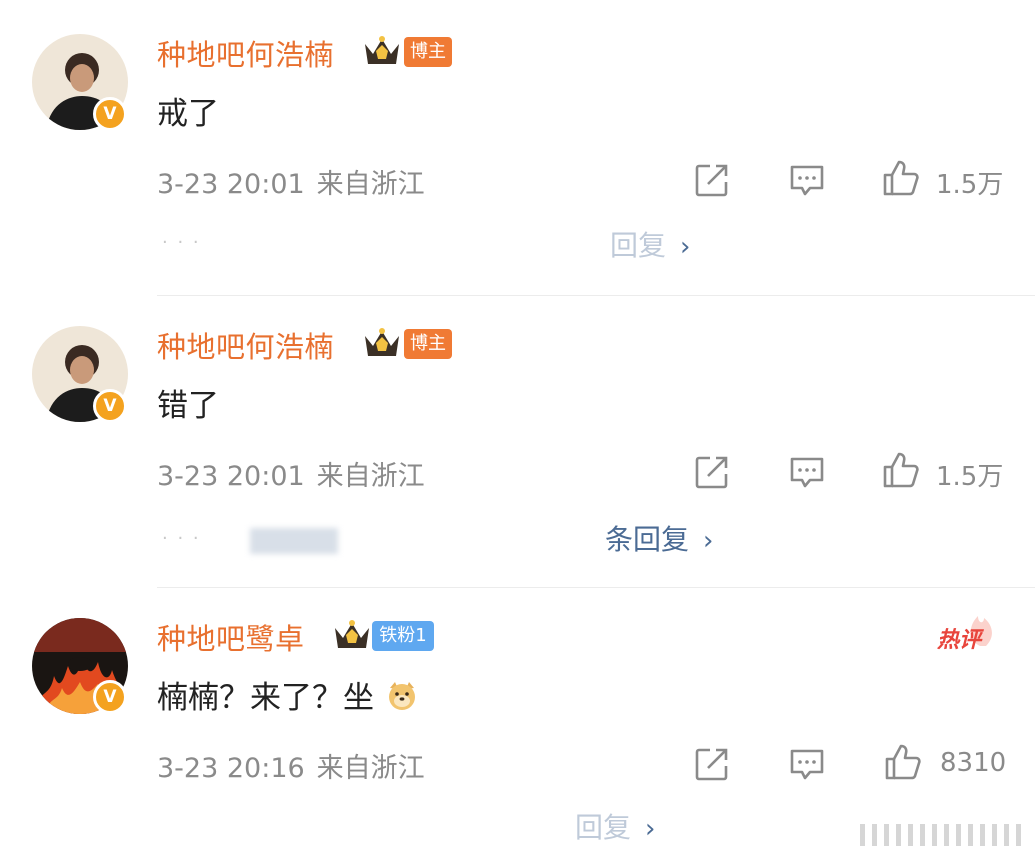 This screenshot has width=1035, height=867. I want to click on comment-meta: 3-23 20:16 来自浙江, so click(291, 765).